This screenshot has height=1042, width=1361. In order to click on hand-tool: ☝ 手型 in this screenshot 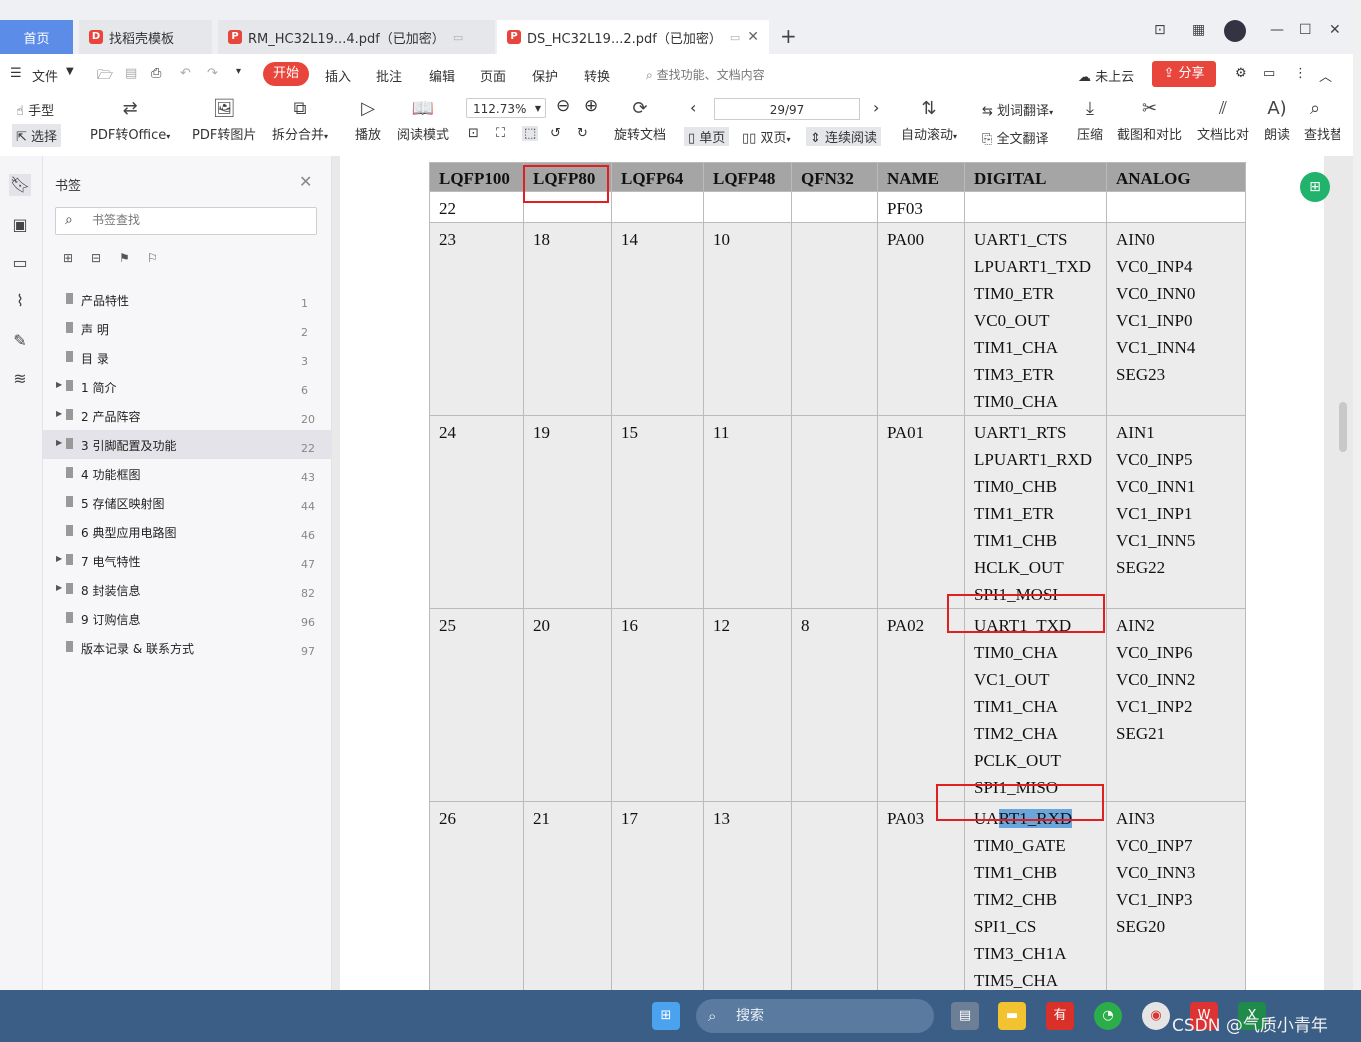, I will do `click(35, 109)`.